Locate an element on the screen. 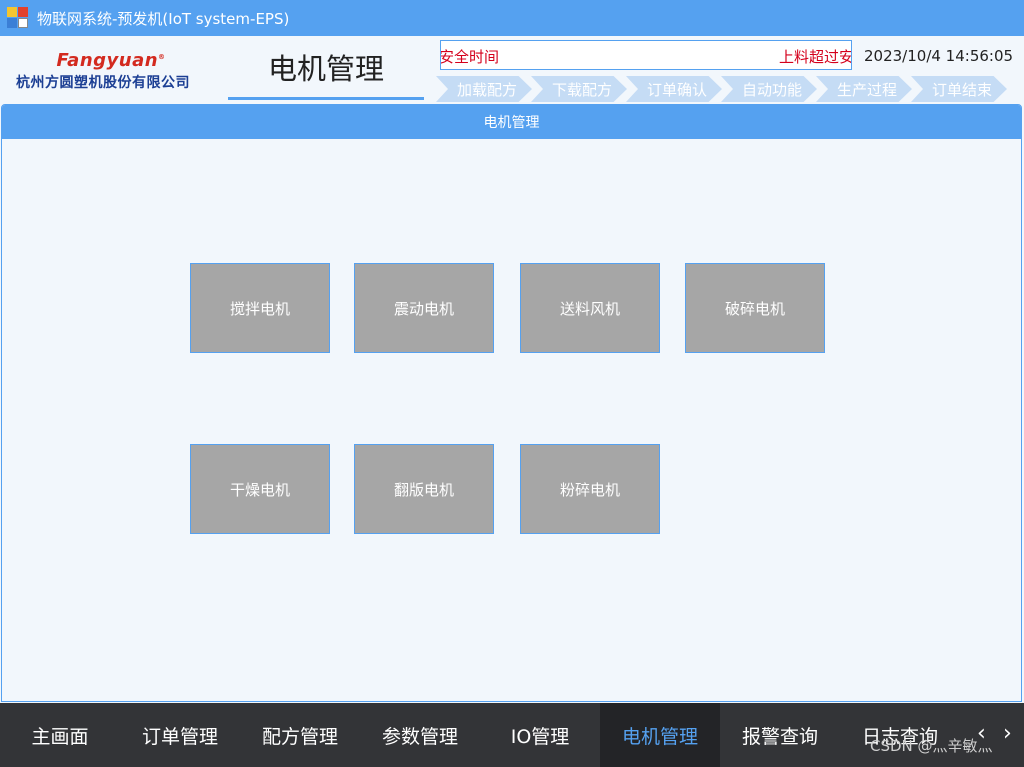 This screenshot has height=767, width=1024. pulverizer-motor-button: 粉碎电机 is located at coordinates (590, 489).